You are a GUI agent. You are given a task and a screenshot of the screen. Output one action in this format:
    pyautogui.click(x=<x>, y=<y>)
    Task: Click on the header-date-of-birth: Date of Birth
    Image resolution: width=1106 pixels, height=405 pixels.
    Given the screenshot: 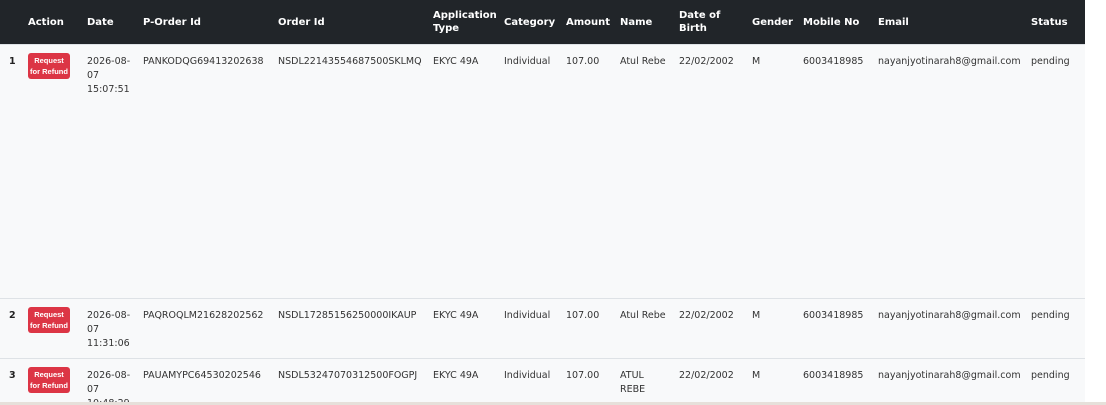 What is the action you would take?
    pyautogui.click(x=711, y=22)
    